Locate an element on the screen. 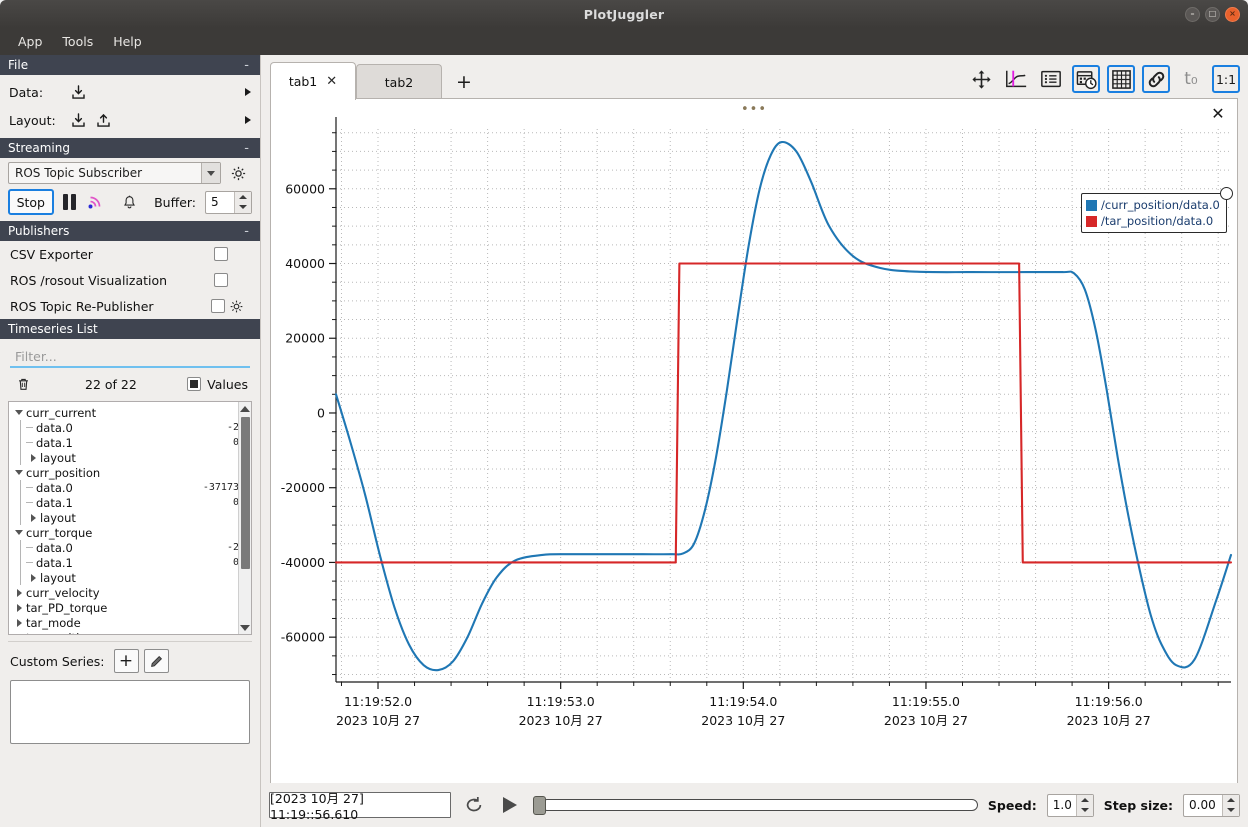 Image resolution: width=1248 pixels, height=827 pixels. link-icon is located at coordinates (1156, 79).